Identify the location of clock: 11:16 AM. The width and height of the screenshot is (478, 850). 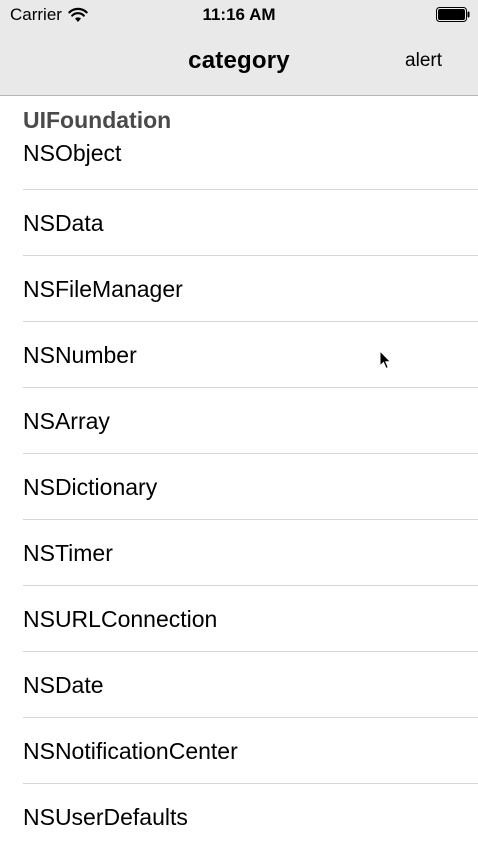
(239, 14).